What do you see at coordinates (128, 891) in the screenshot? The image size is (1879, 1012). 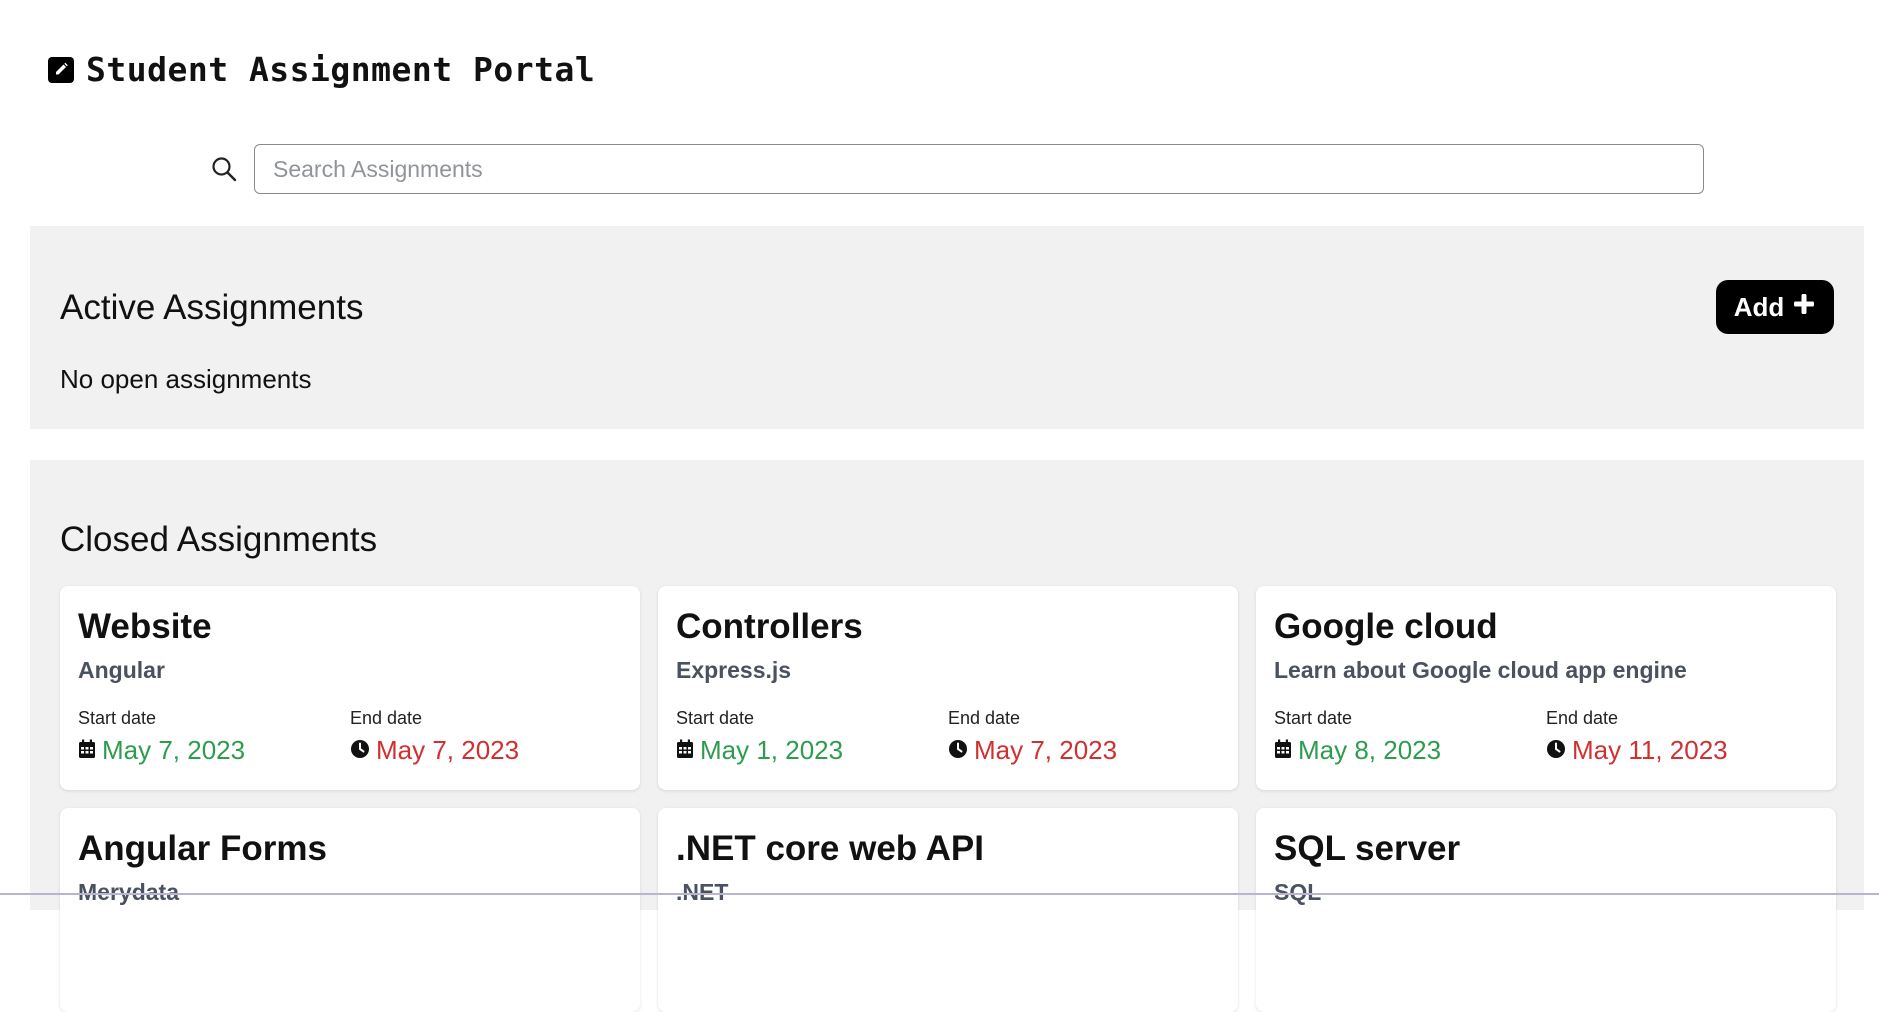 I see `assignment-subtitle: Merydata` at bounding box center [128, 891].